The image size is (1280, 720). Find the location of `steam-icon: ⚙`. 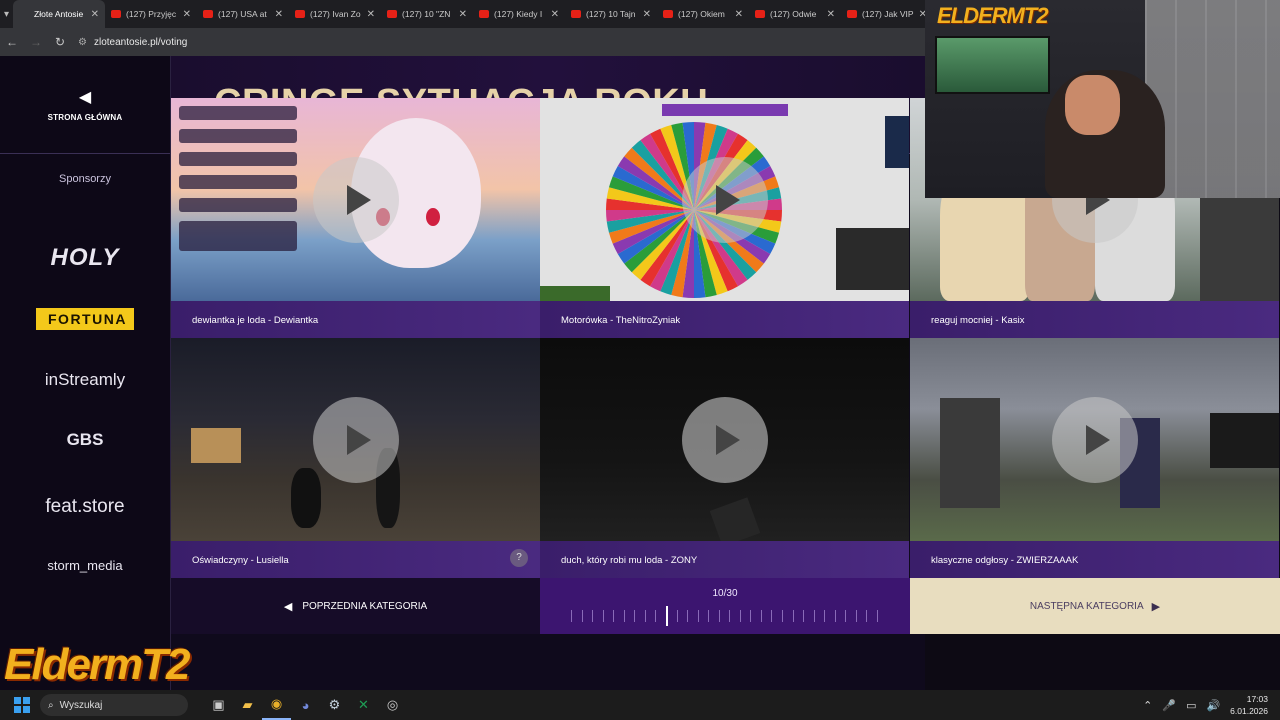

steam-icon: ⚙ is located at coordinates (334, 705).